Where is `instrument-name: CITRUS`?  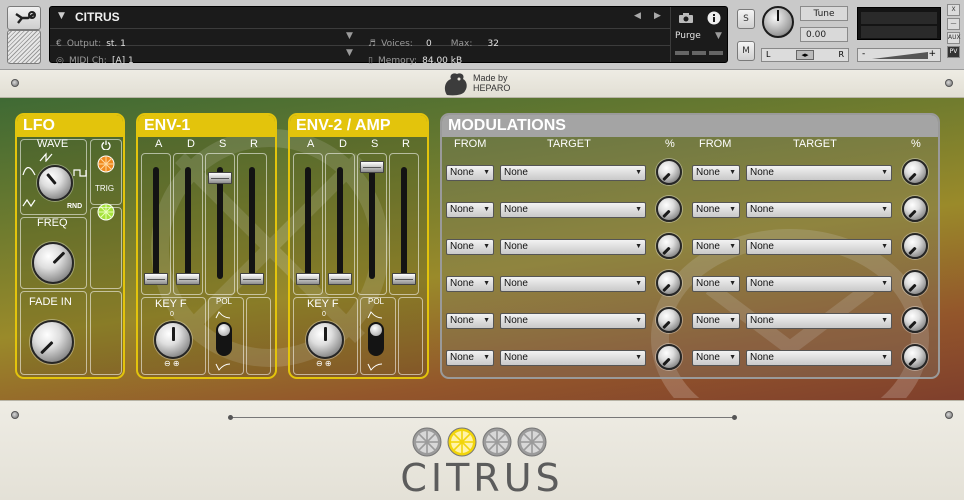 instrument-name: CITRUS is located at coordinates (97, 17).